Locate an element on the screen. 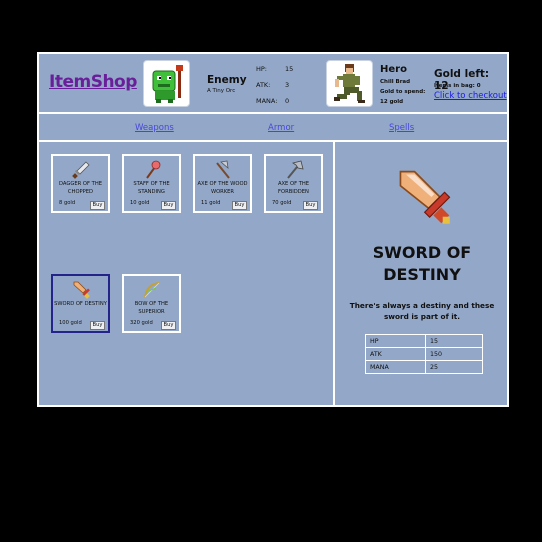 The width and height of the screenshot is (542, 542). checkout-link: Click to checkout is located at coordinates (470, 96).